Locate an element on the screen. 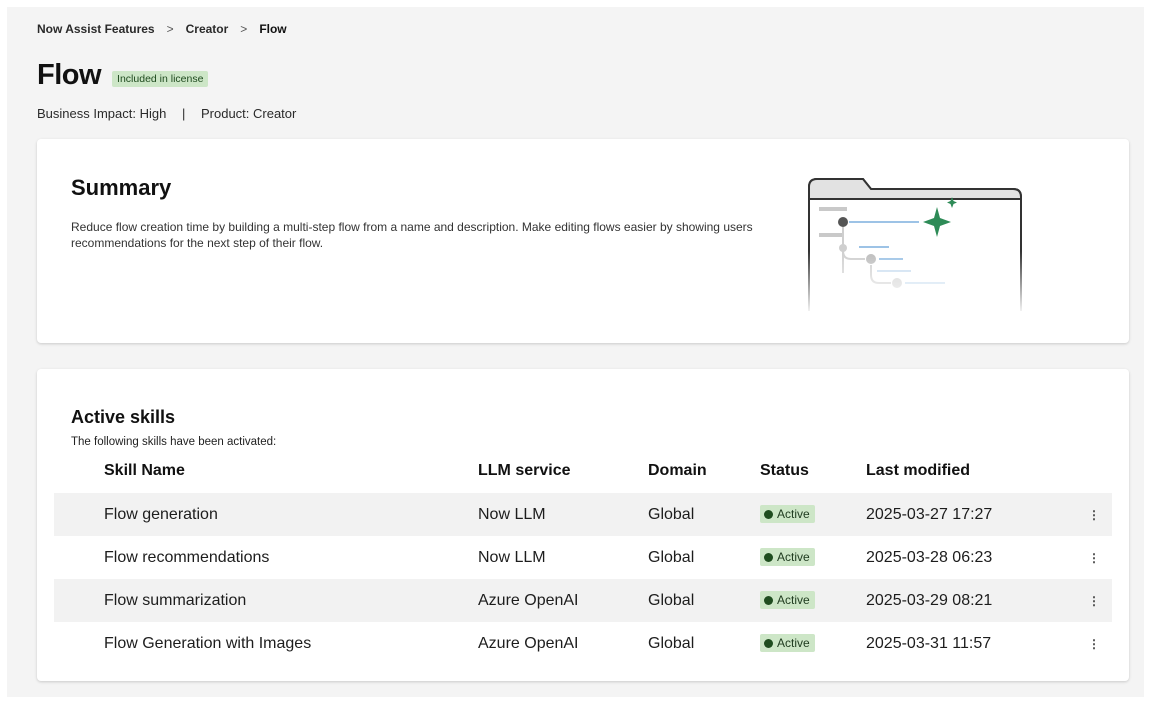  last-modified-cell: 2025-03-31 11:57 is located at coordinates (929, 643).